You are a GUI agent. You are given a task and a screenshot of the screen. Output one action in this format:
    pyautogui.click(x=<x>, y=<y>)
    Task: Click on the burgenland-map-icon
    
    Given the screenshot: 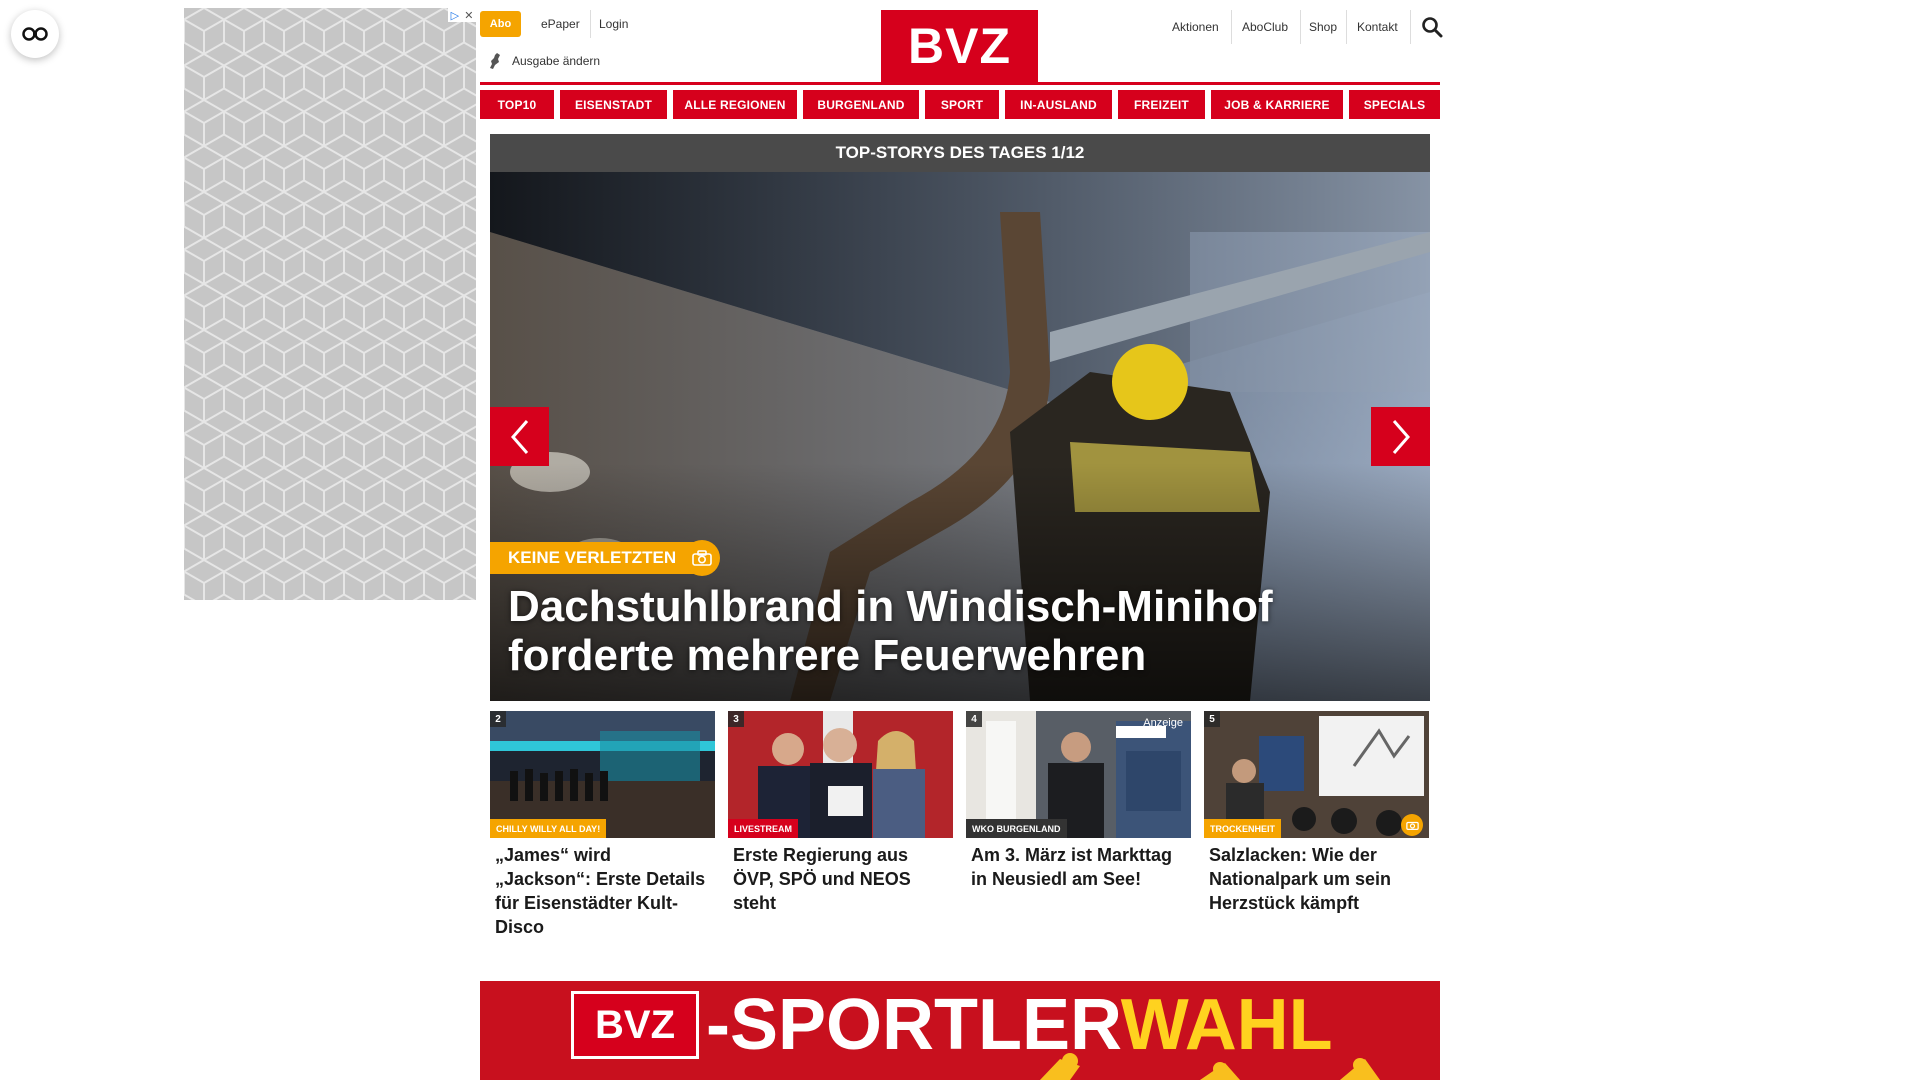 What is the action you would take?
    pyautogui.click(x=495, y=61)
    